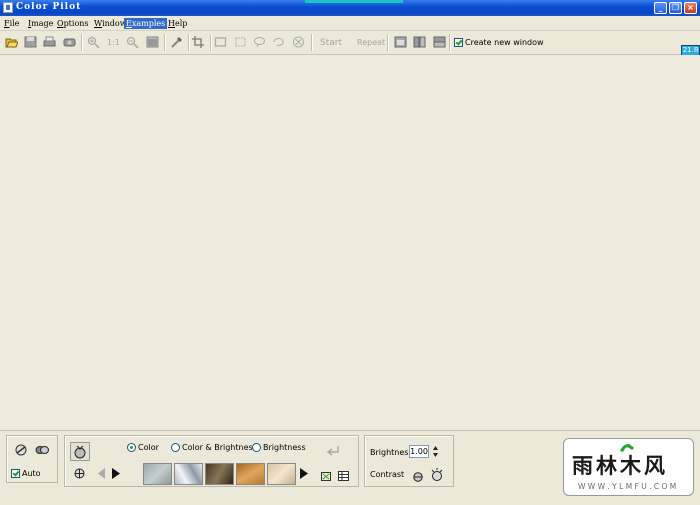 The width and height of the screenshot is (700, 505). I want to click on square-select-icon, so click(240, 42).